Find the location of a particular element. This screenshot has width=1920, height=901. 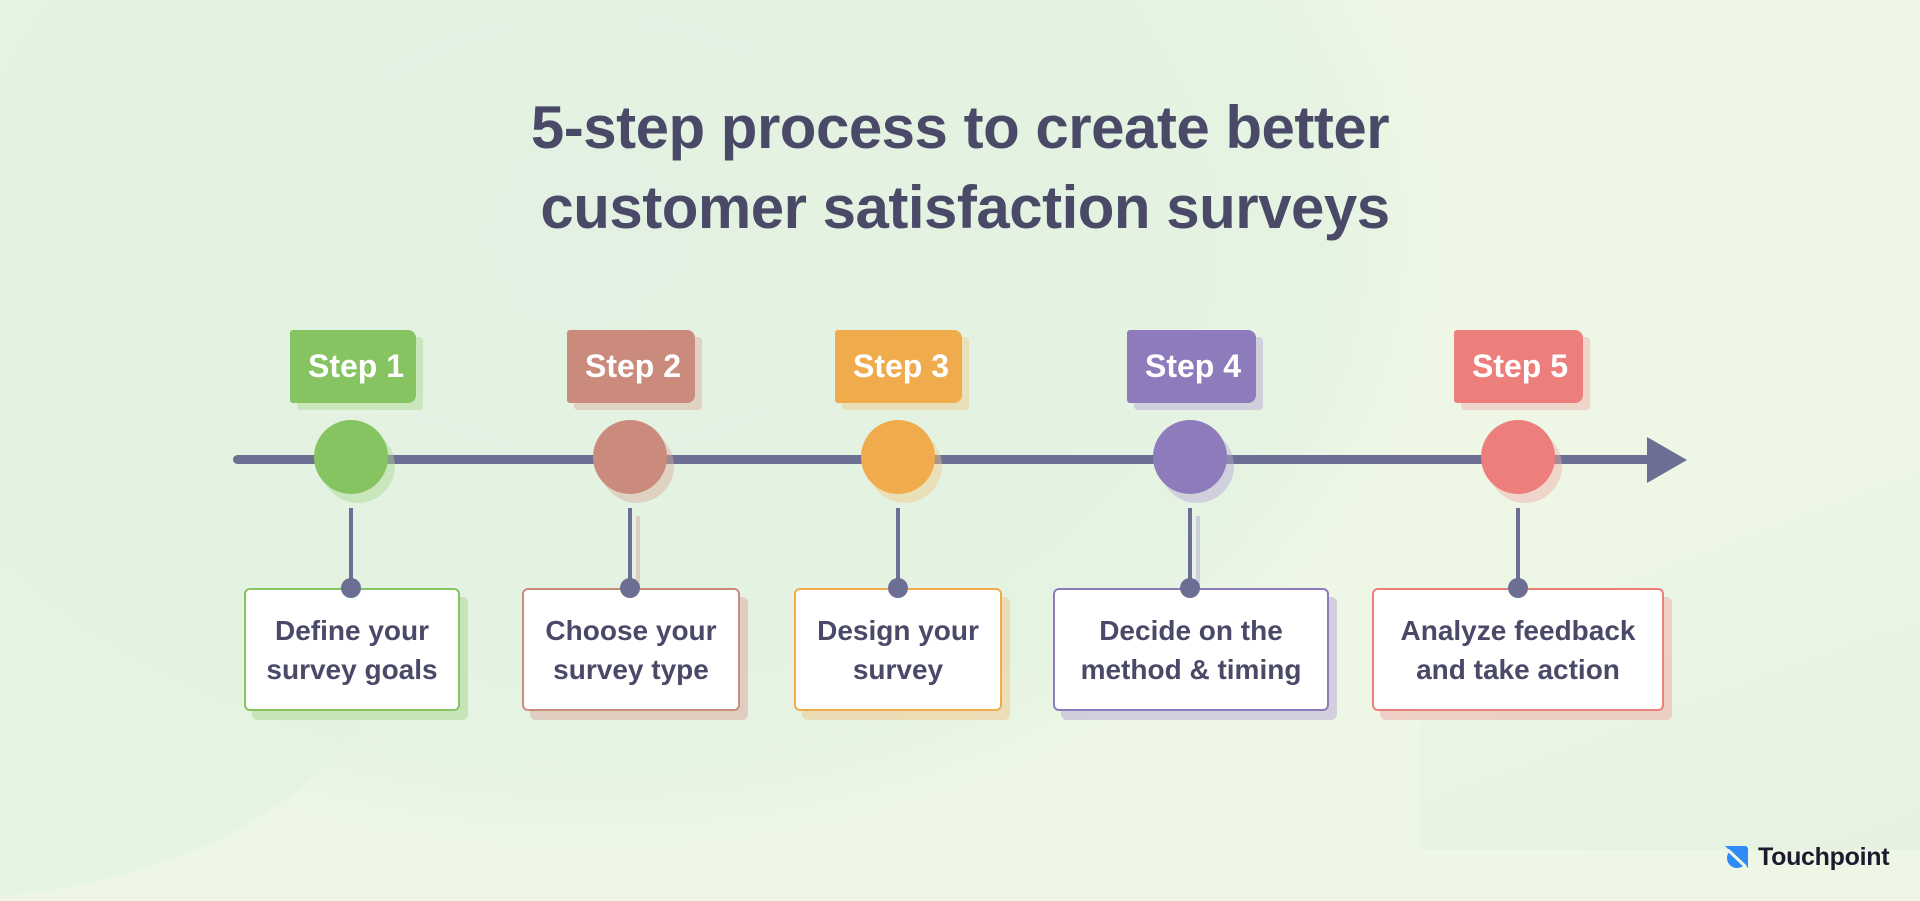

step-description-line-2: survey type is located at coordinates (631, 669).